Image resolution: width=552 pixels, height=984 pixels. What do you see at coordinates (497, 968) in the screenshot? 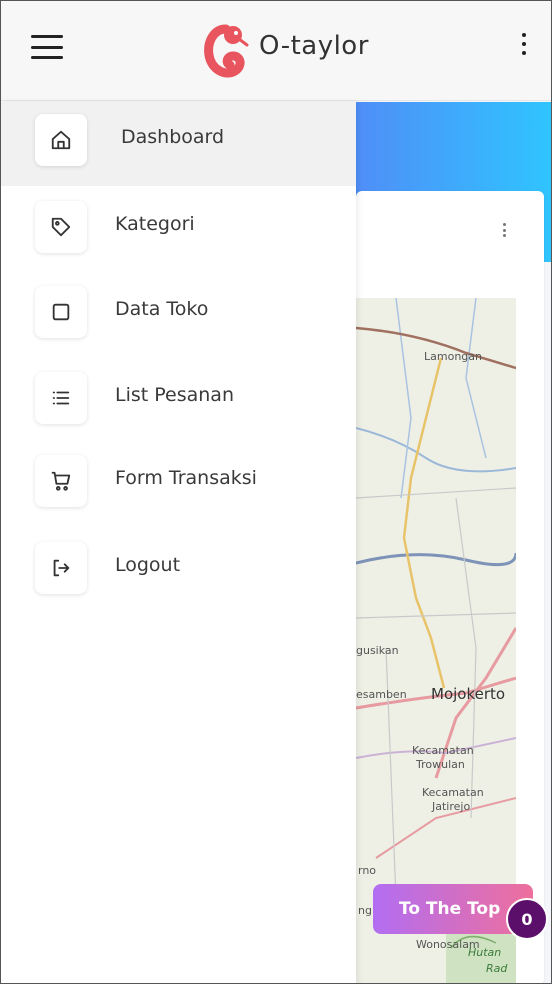
I see `map-label-rada: Rad` at bounding box center [497, 968].